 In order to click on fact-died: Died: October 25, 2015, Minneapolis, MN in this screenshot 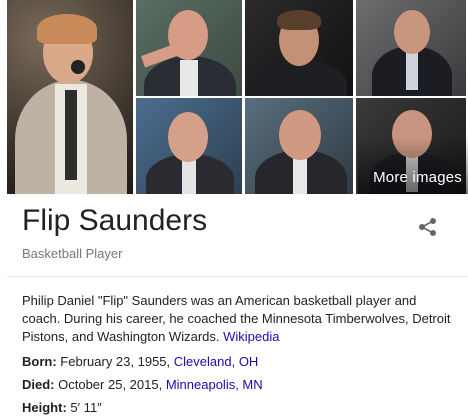, I will do `click(142, 384)`.